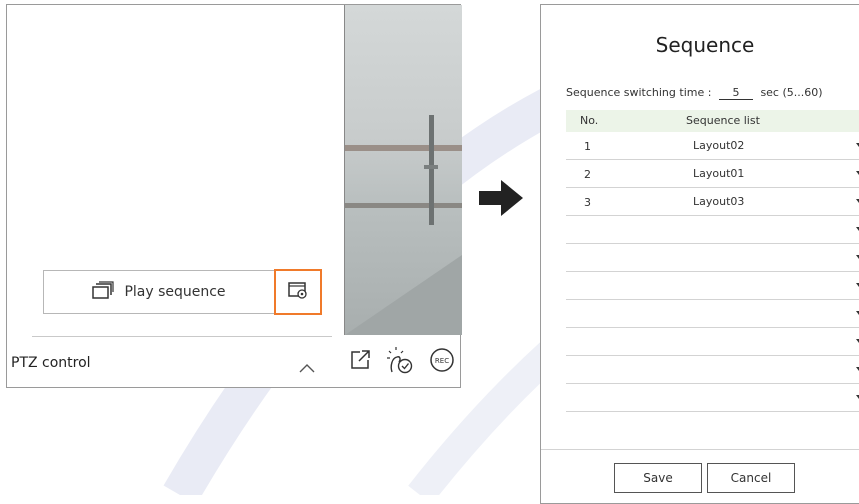  I want to click on camera-view, so click(403, 170).